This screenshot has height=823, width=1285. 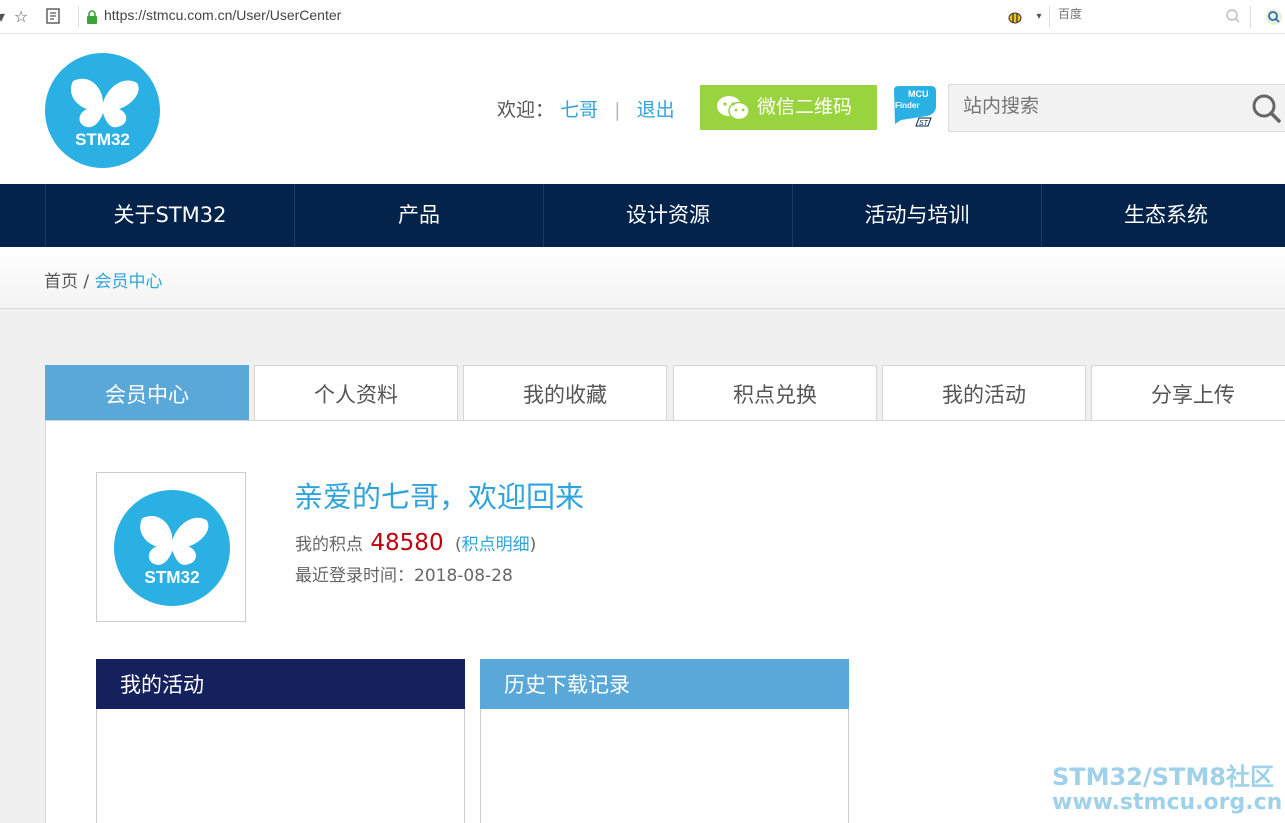 What do you see at coordinates (526, 110) in the screenshot?
I see `welcome-label: 欢迎：` at bounding box center [526, 110].